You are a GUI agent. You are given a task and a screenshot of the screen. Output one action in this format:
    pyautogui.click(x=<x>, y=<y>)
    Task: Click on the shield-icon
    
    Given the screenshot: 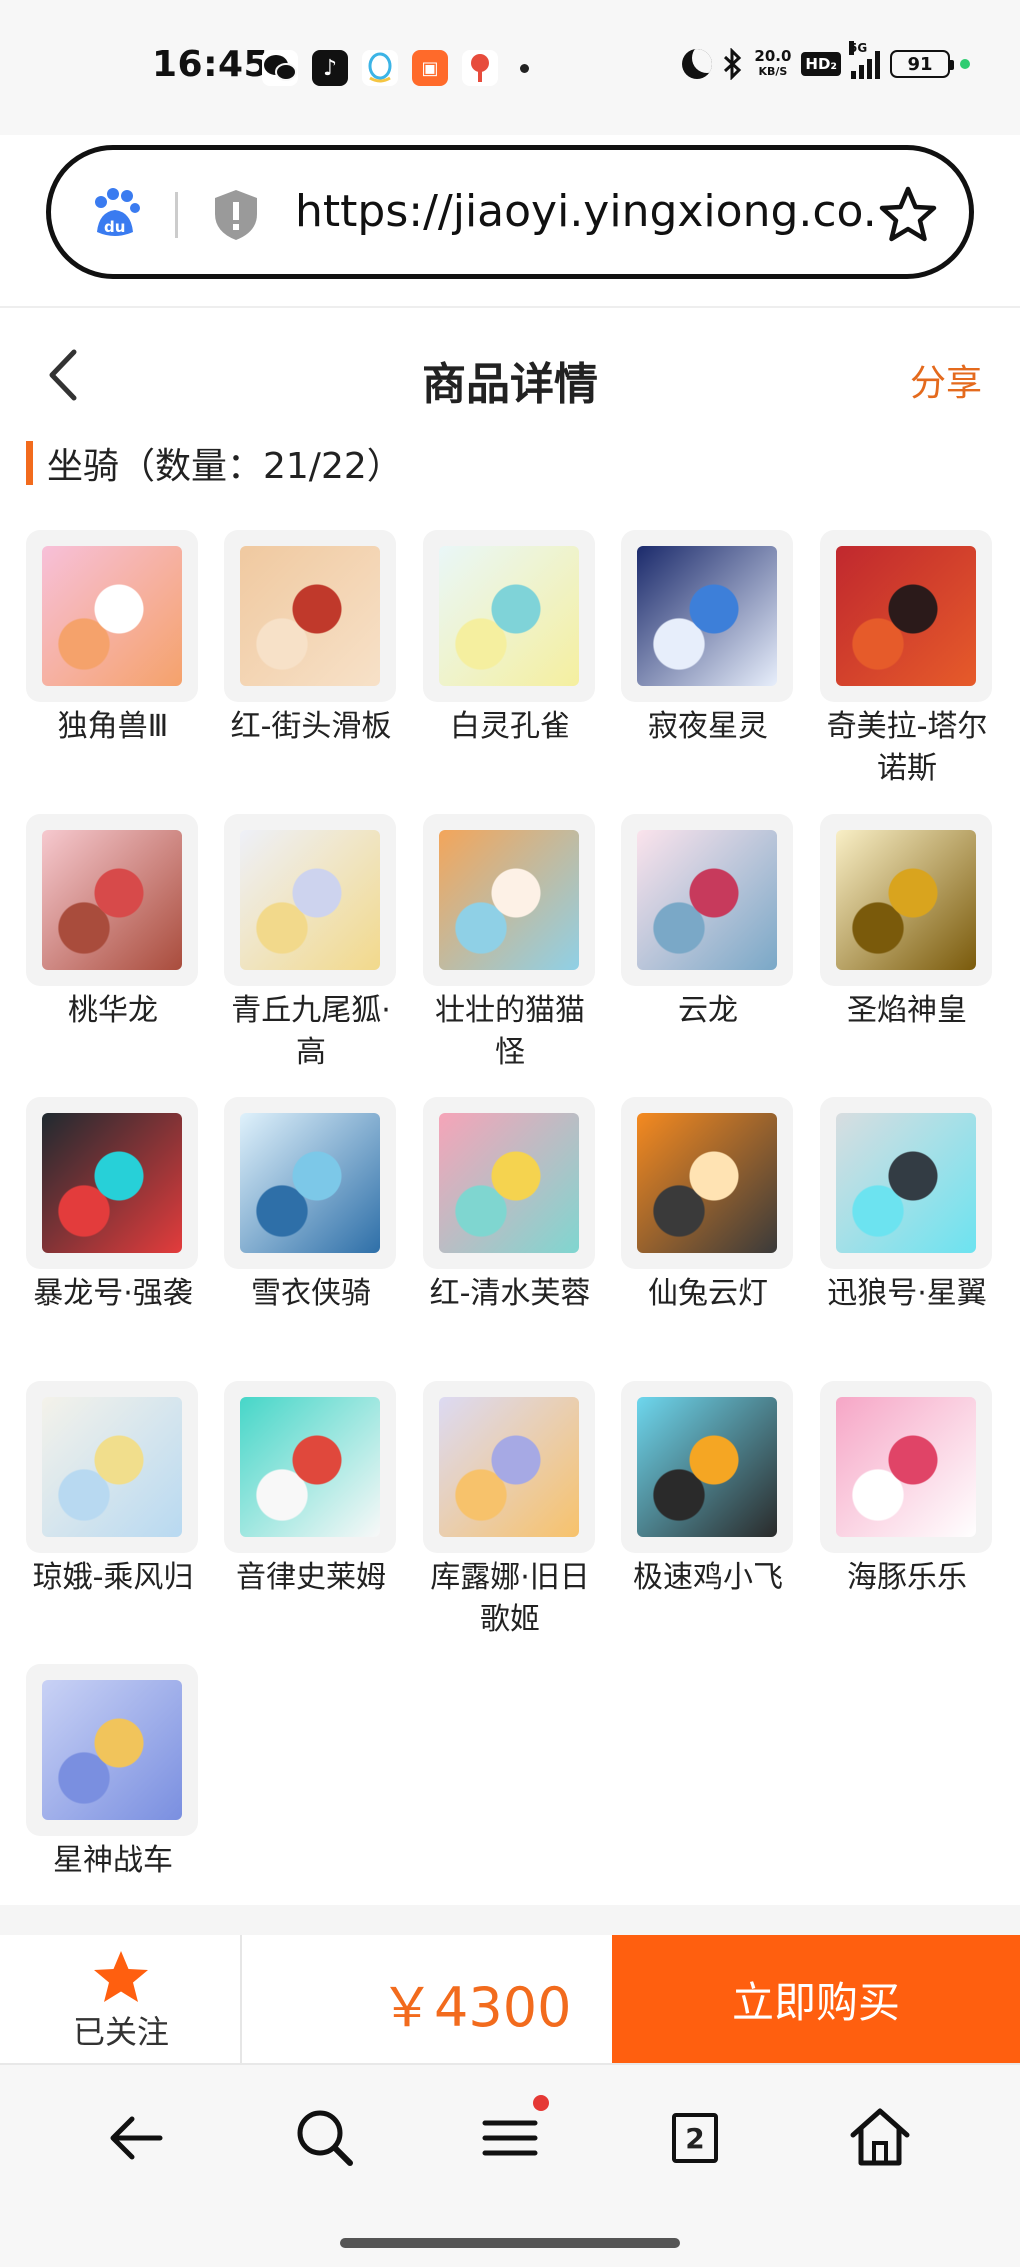 What is the action you would take?
    pyautogui.click(x=236, y=215)
    